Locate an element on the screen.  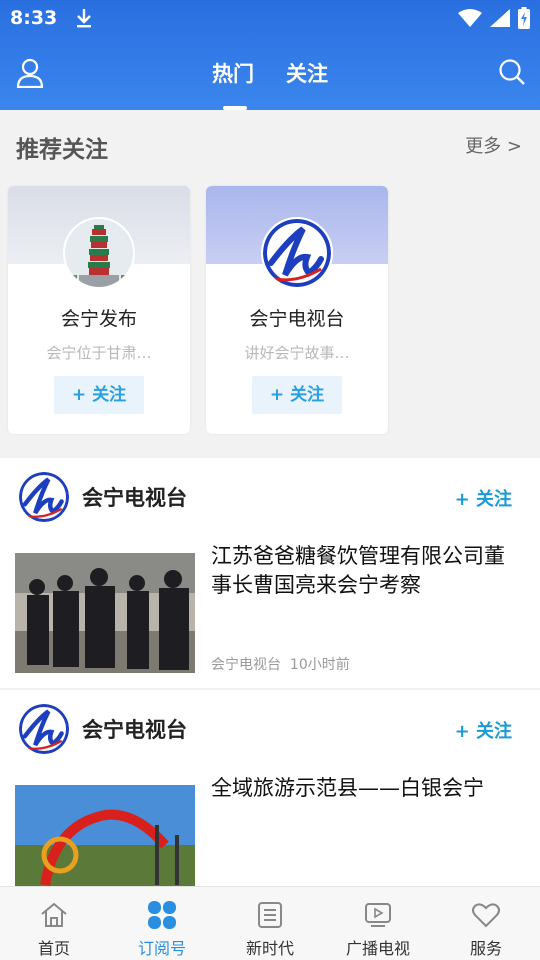
recommend-card: 会宁发布 会宁位于甘肃… + 关注 is located at coordinates (99, 310).